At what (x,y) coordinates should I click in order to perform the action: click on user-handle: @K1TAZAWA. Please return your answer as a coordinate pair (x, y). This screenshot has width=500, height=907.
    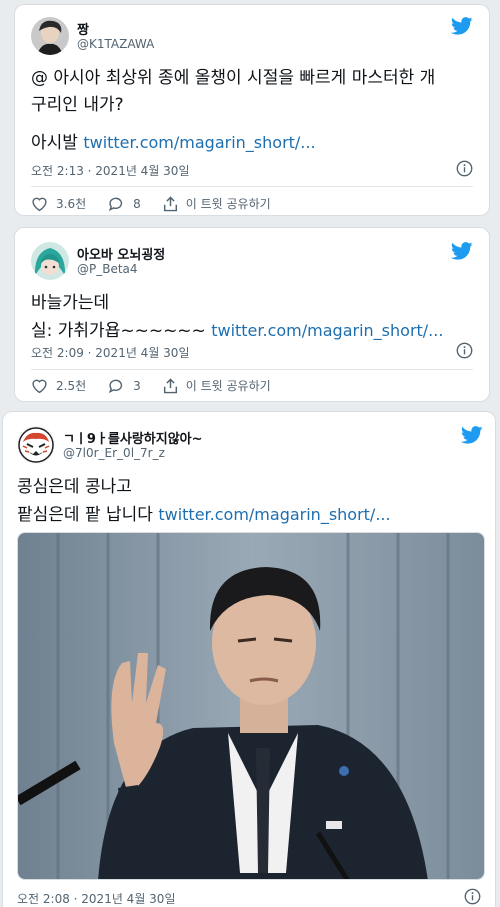
    Looking at the image, I should click on (115, 44).